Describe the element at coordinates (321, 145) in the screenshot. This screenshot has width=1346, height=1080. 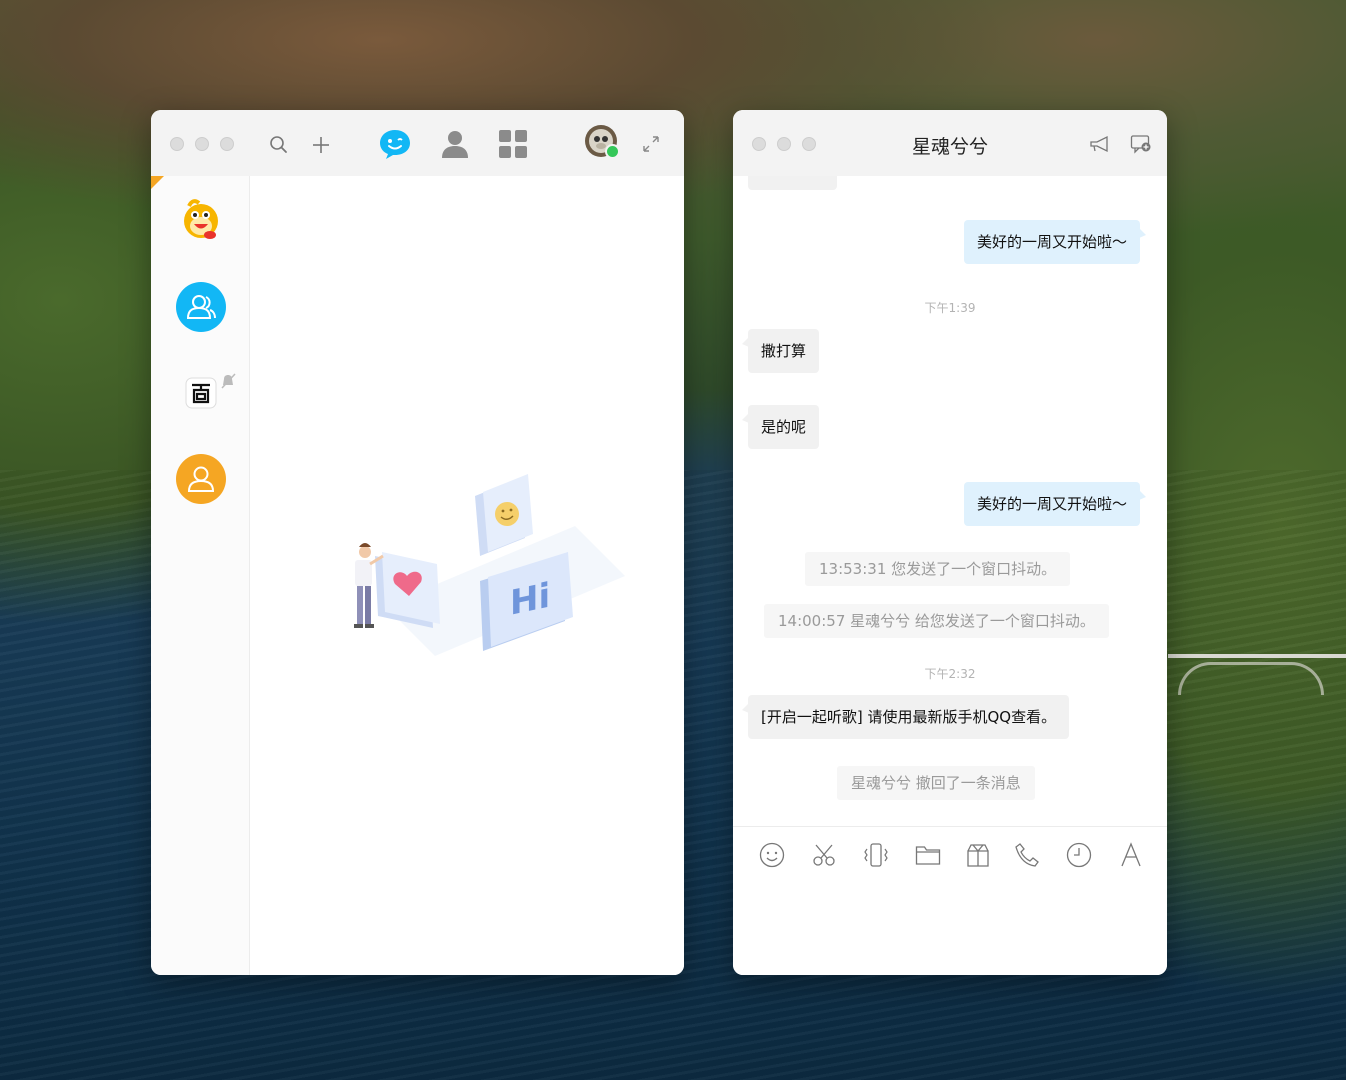
I see `plus-icon` at that location.